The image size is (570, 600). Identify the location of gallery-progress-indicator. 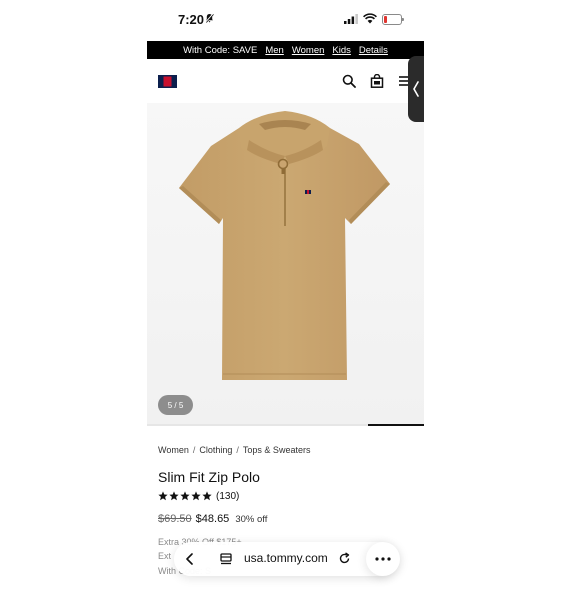
(396, 425).